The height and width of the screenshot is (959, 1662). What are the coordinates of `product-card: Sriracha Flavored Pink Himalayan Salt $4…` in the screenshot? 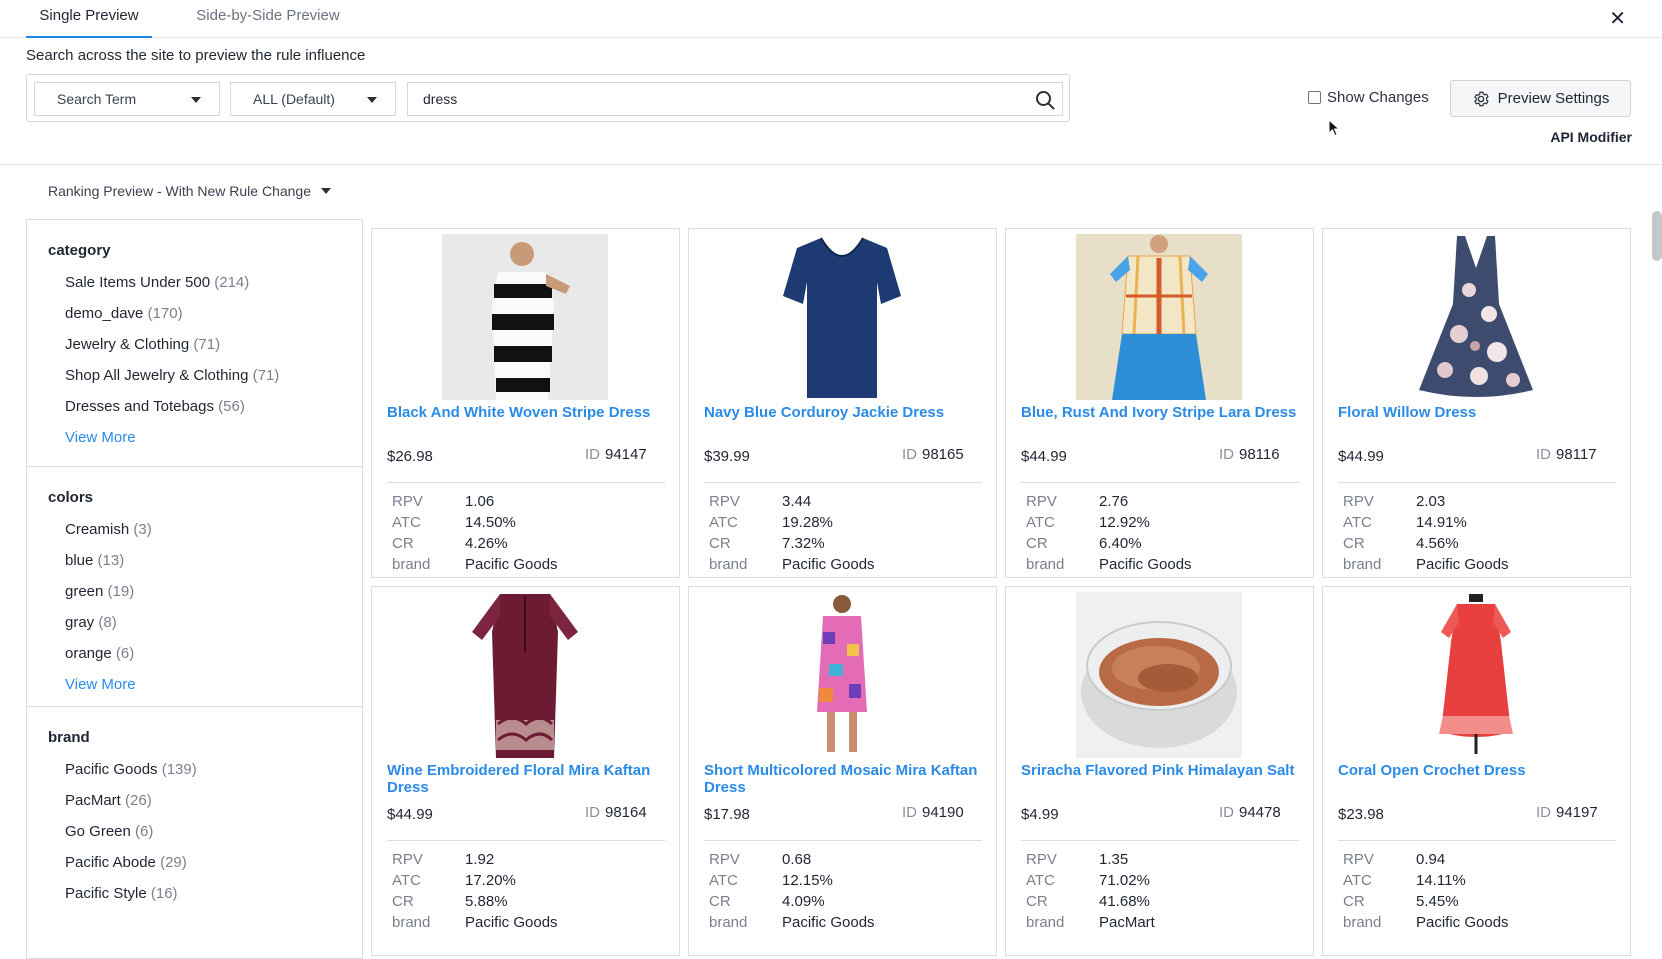 It's located at (1159, 771).